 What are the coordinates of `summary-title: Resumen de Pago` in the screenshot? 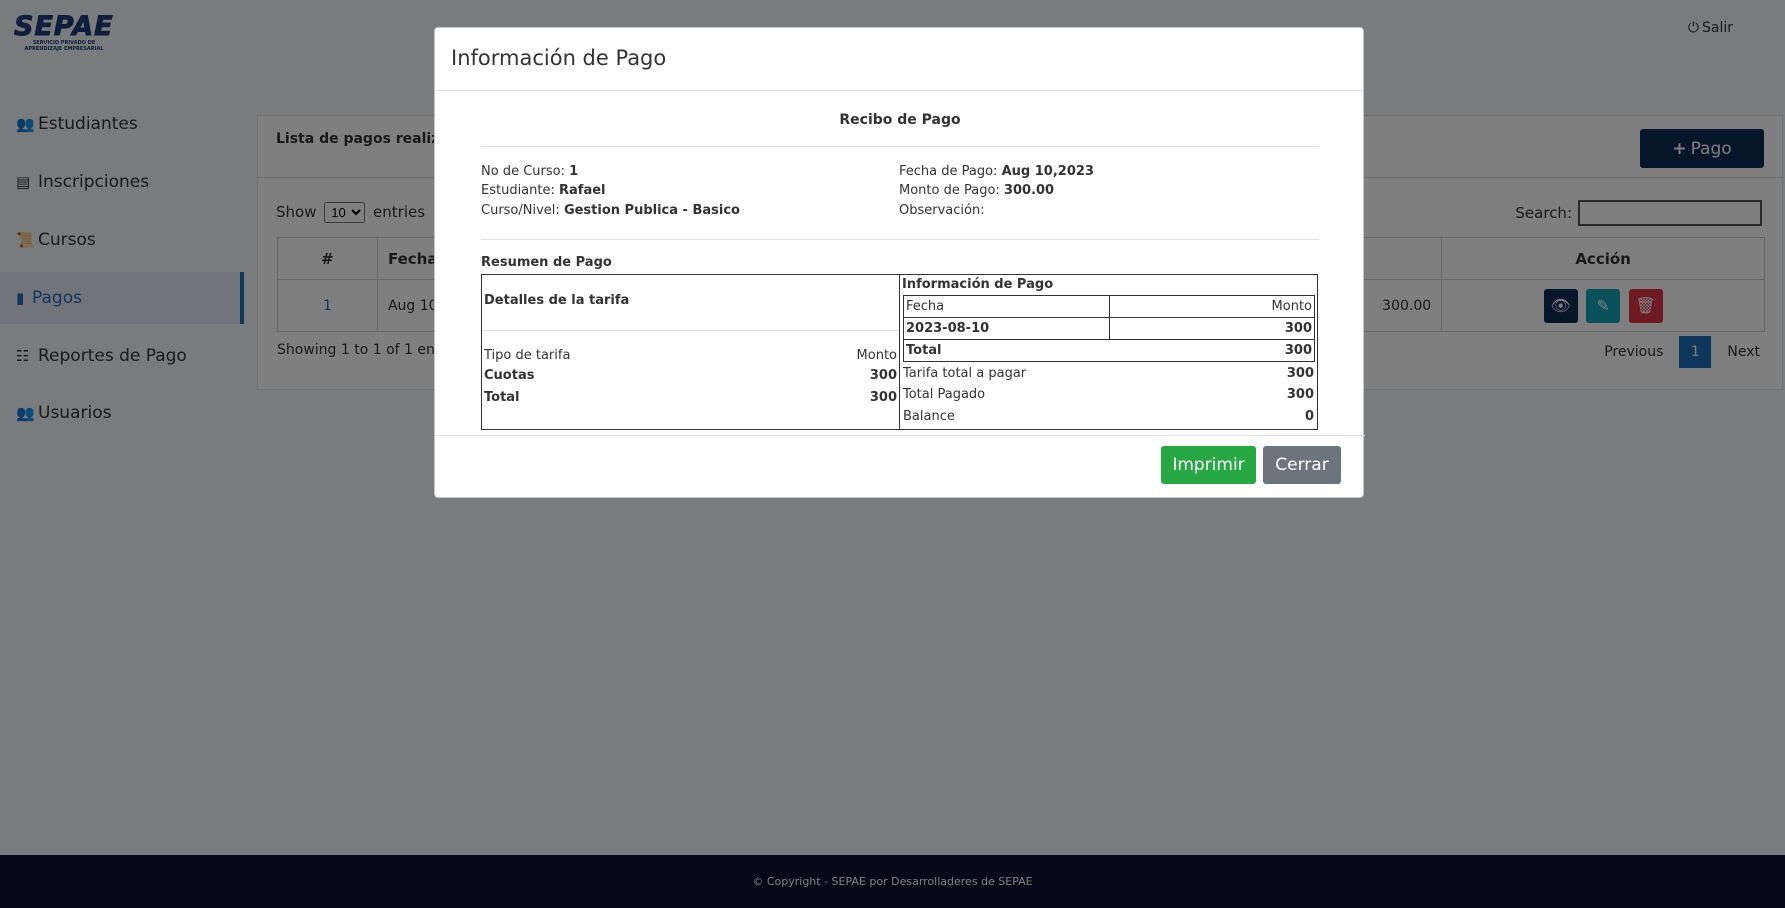 It's located at (546, 262).